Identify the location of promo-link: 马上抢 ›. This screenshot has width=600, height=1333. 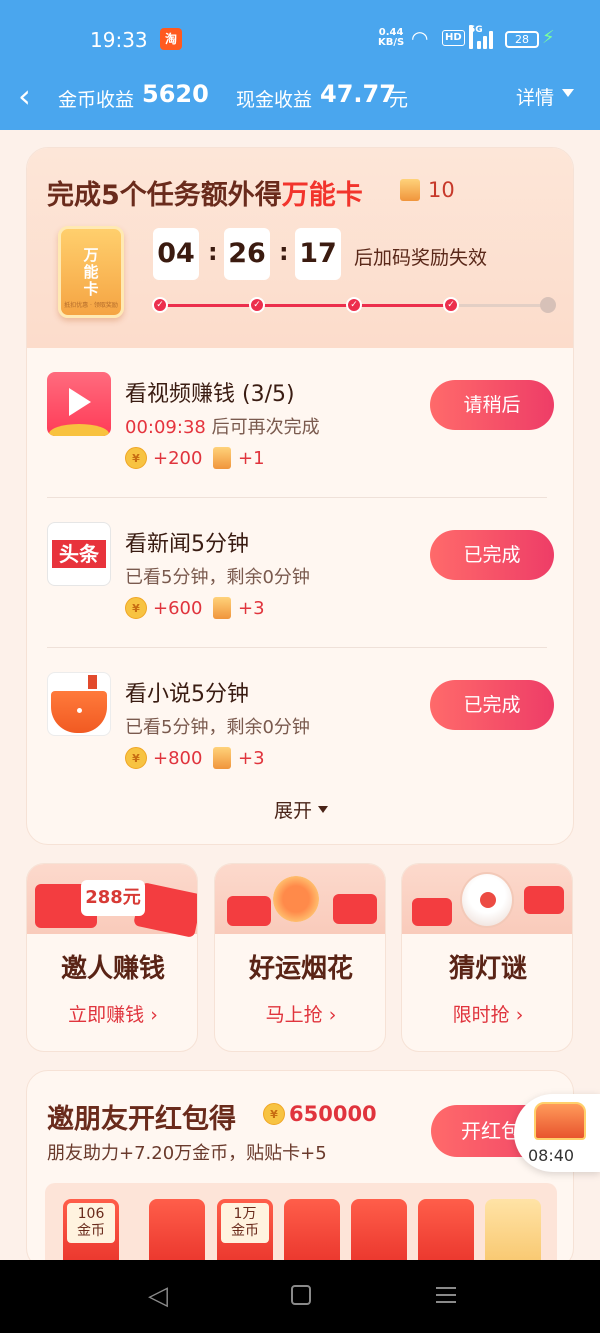
(300, 1013).